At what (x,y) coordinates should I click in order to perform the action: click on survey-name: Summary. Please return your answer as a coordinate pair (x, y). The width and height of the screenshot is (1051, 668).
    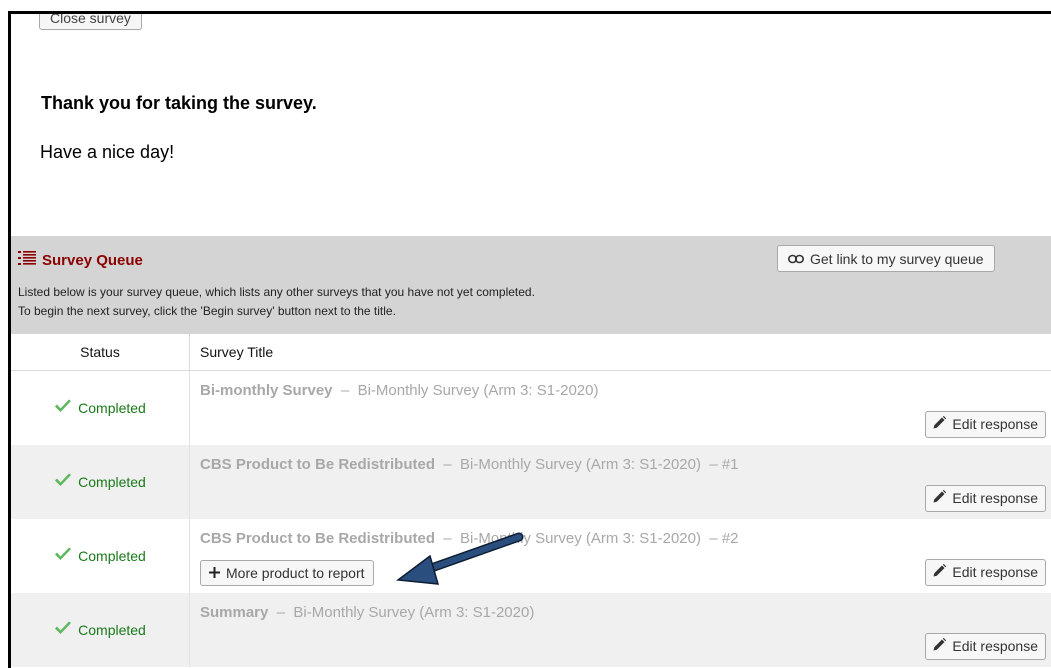
    Looking at the image, I should click on (234, 612).